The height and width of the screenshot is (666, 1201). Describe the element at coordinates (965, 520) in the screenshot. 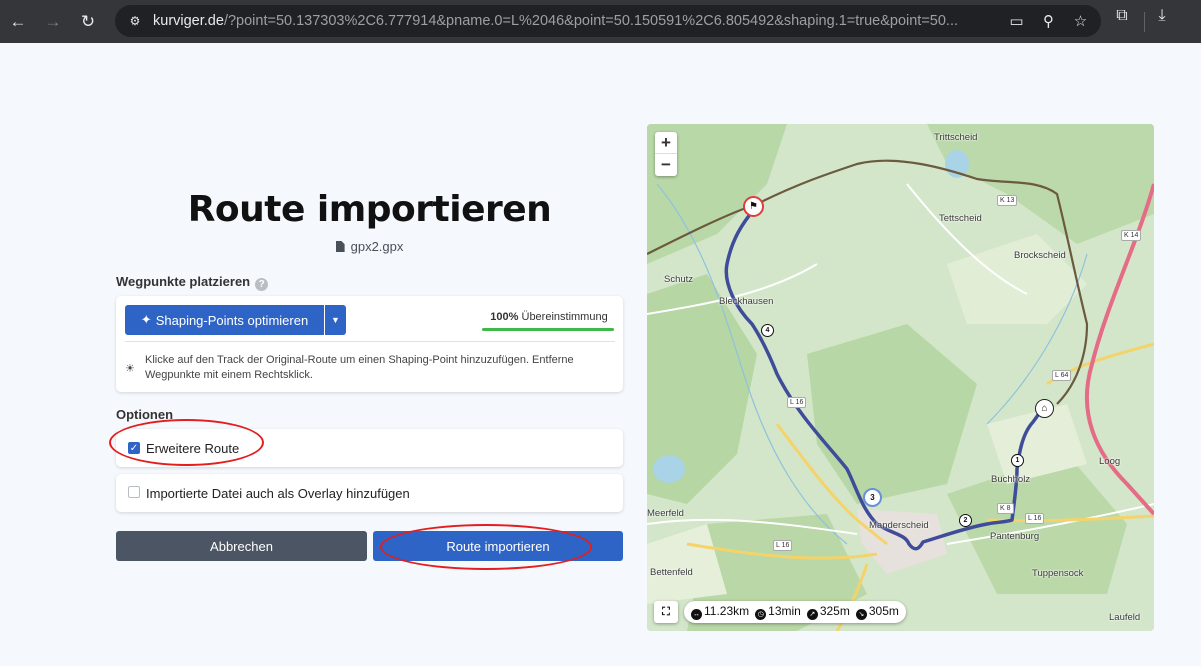

I see `waypoint-marker: 2` at that location.